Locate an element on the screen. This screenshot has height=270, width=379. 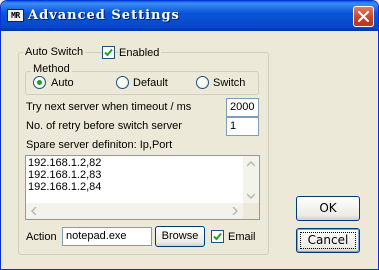
method-radio-default is located at coordinates (122, 82).